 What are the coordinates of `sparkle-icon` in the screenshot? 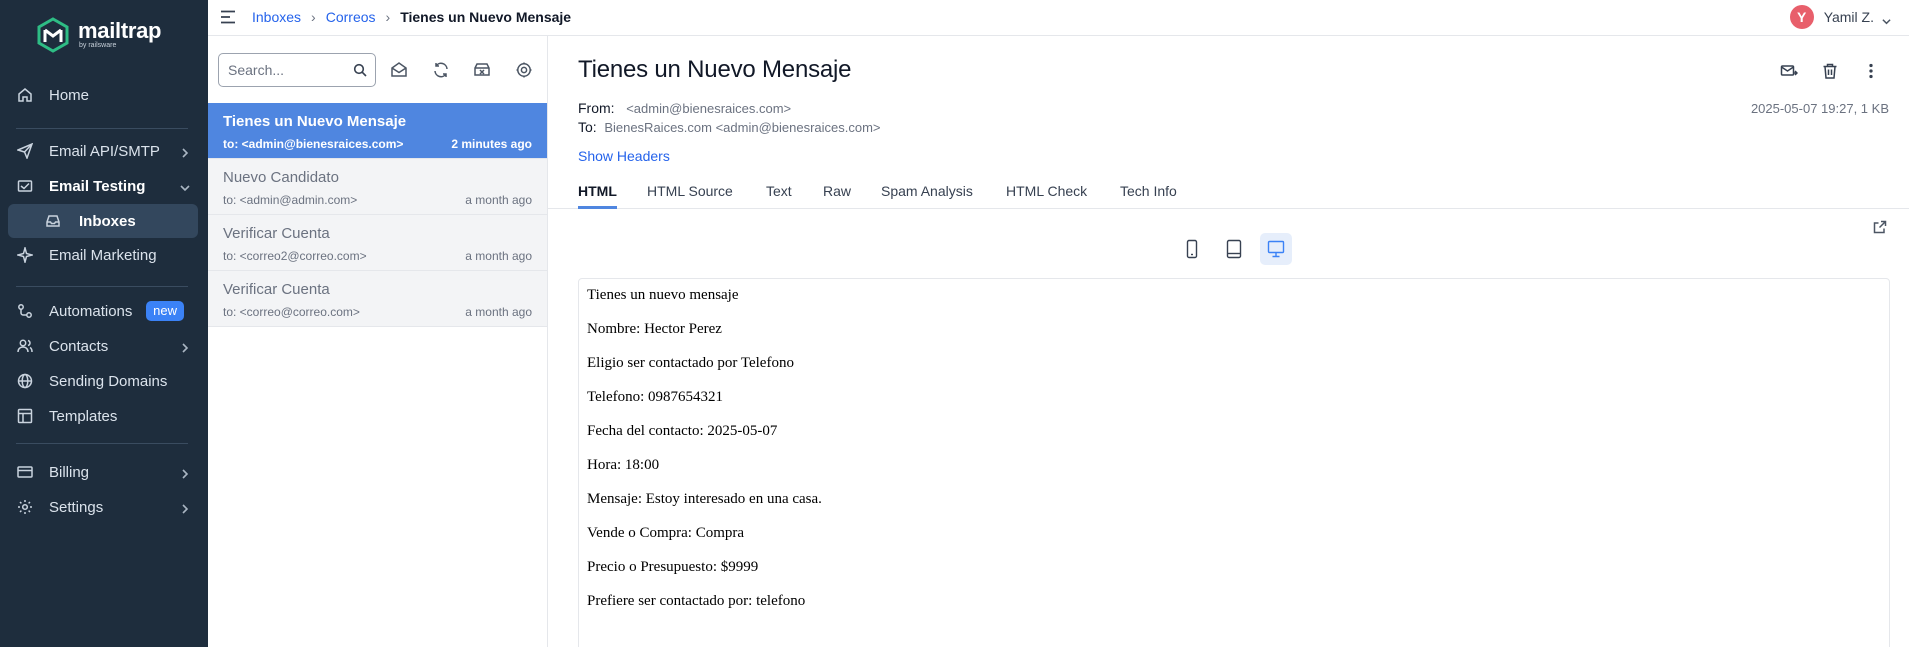 It's located at (25, 255).